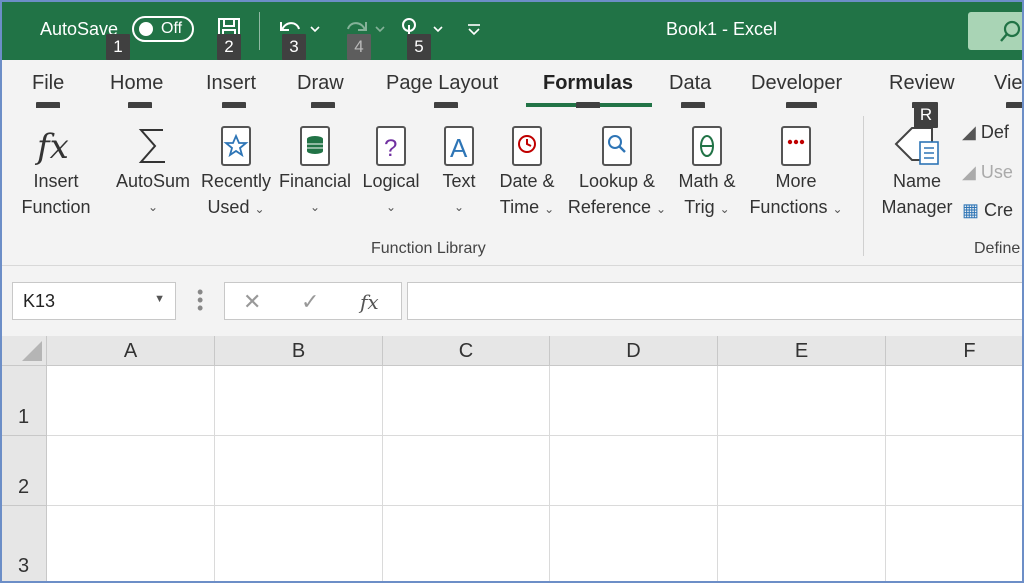 This screenshot has width=1024, height=583. Describe the element at coordinates (391, 146) in the screenshot. I see `question-book-icon: ?` at that location.